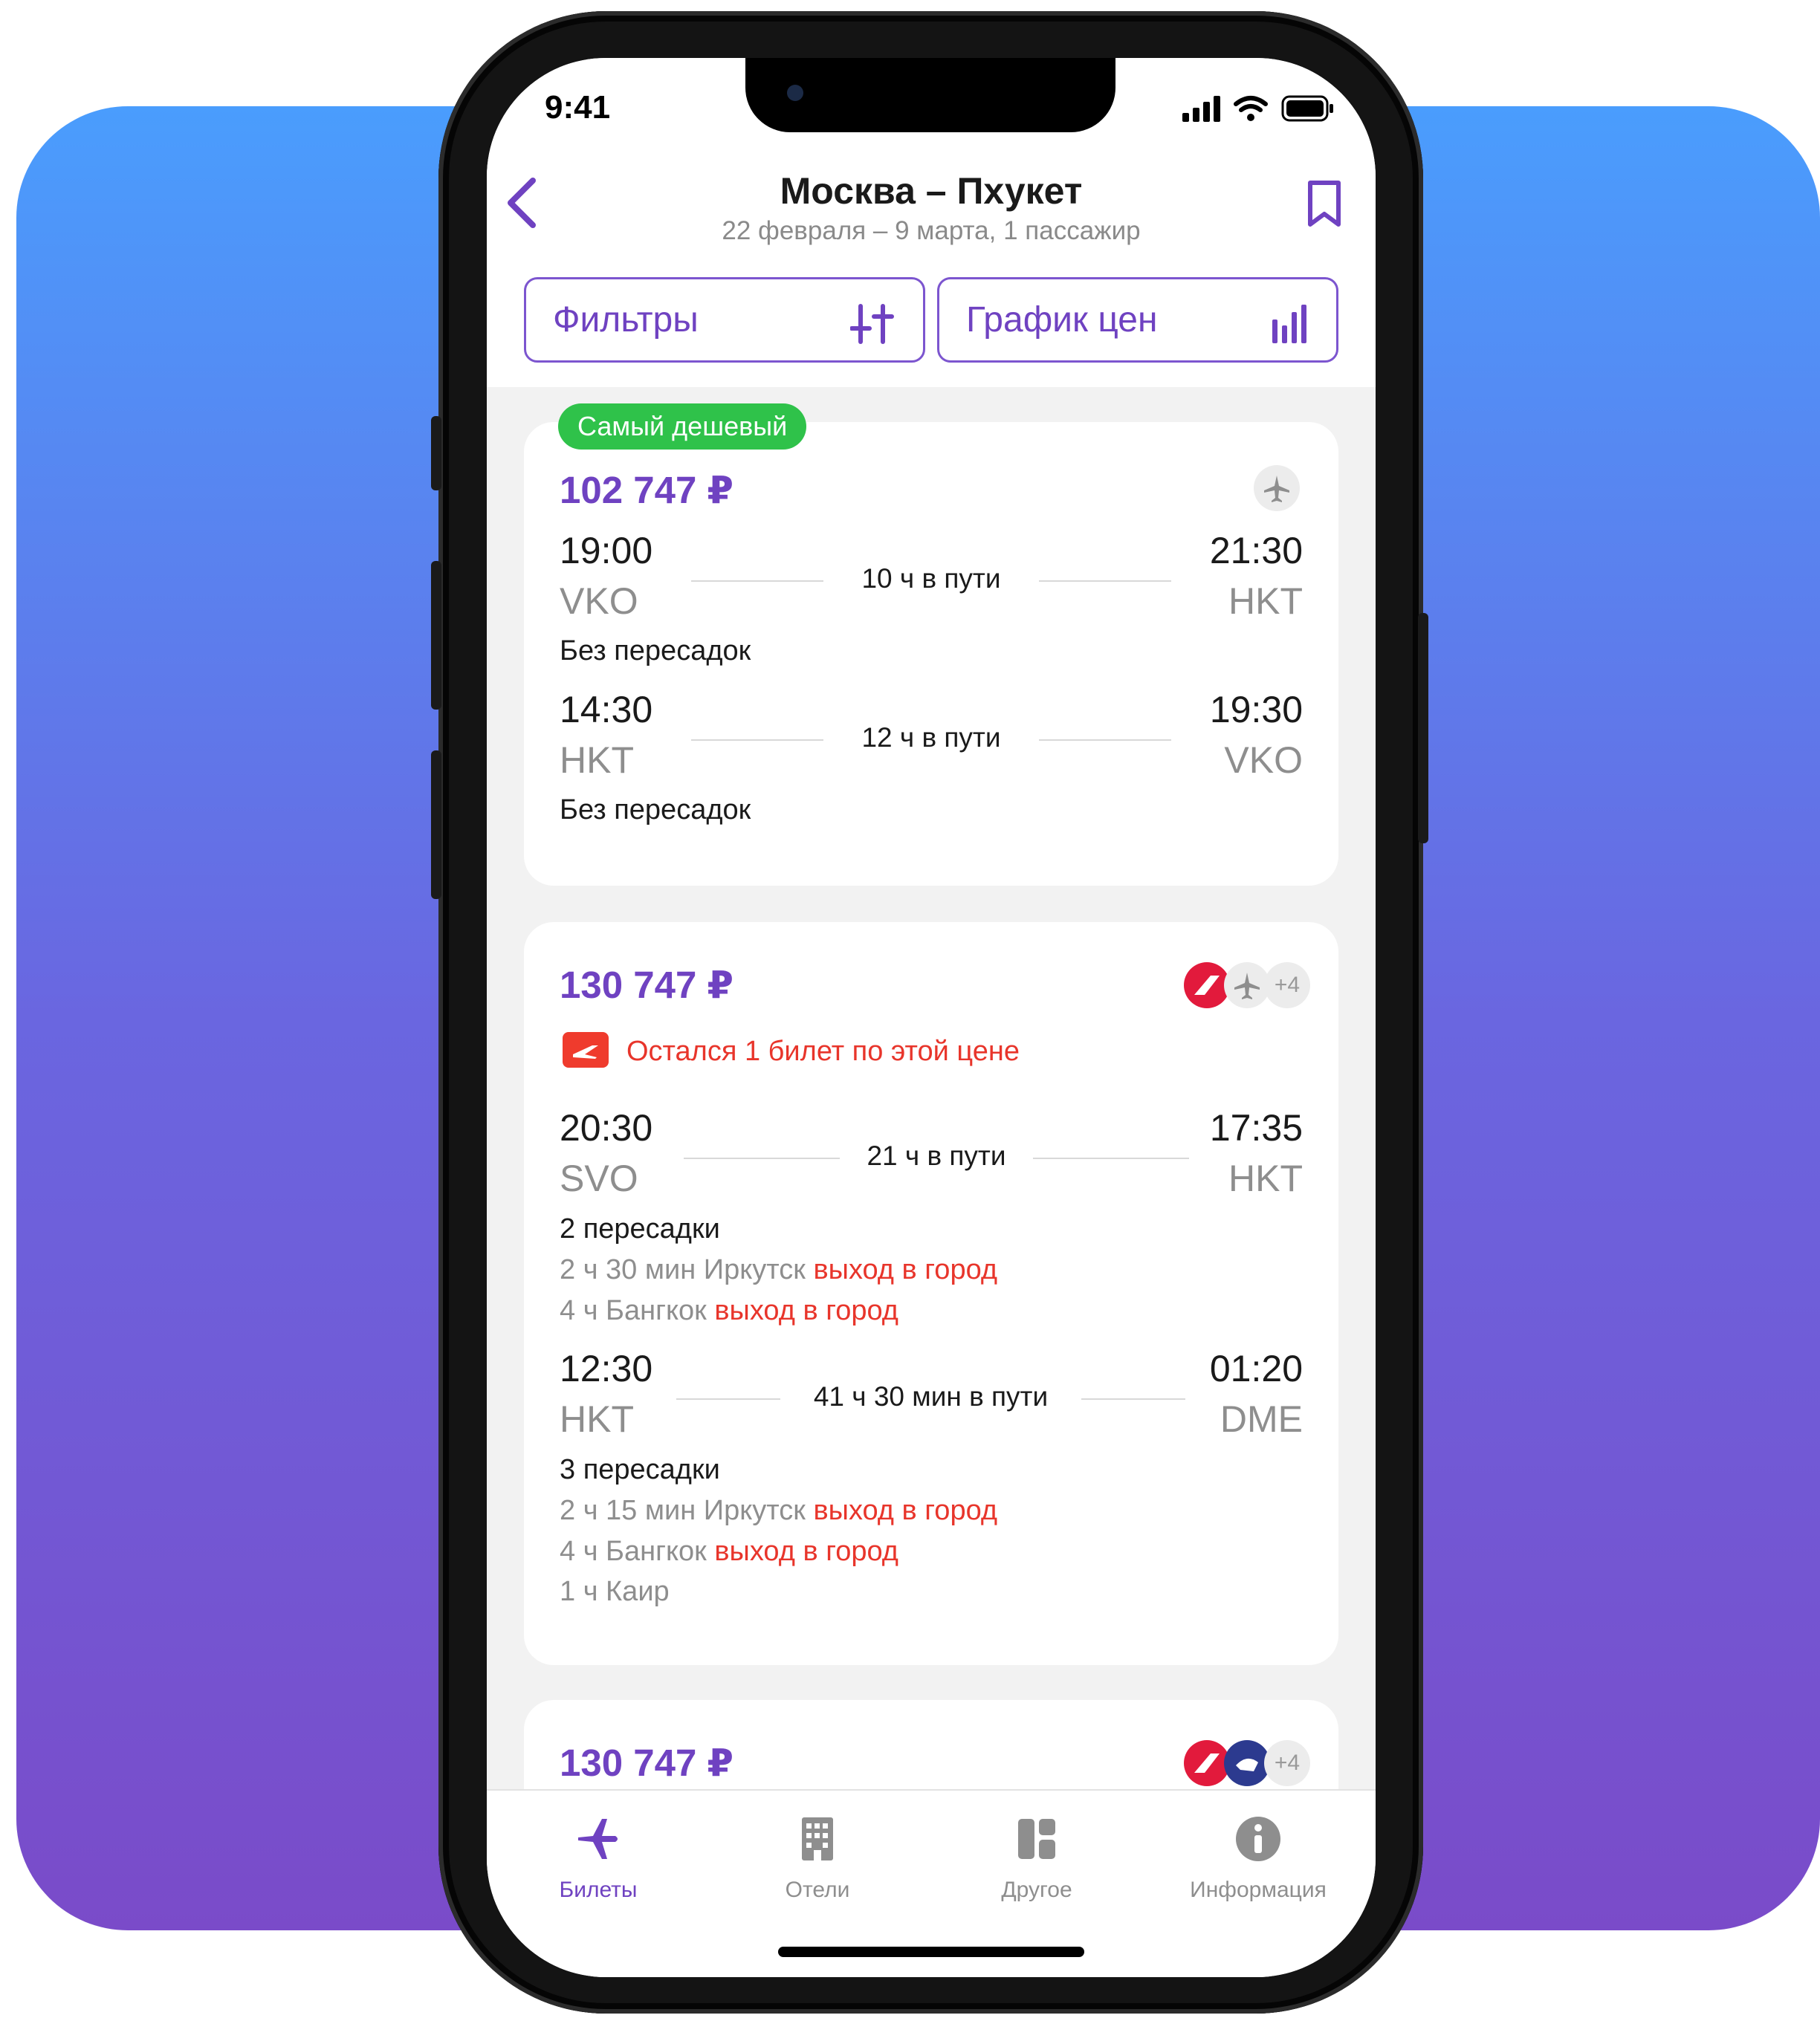 The image size is (1820, 2018). Describe the element at coordinates (683, 1510) in the screenshot. I see `layover-text: 2 ч 15 мин Иркутск` at that location.